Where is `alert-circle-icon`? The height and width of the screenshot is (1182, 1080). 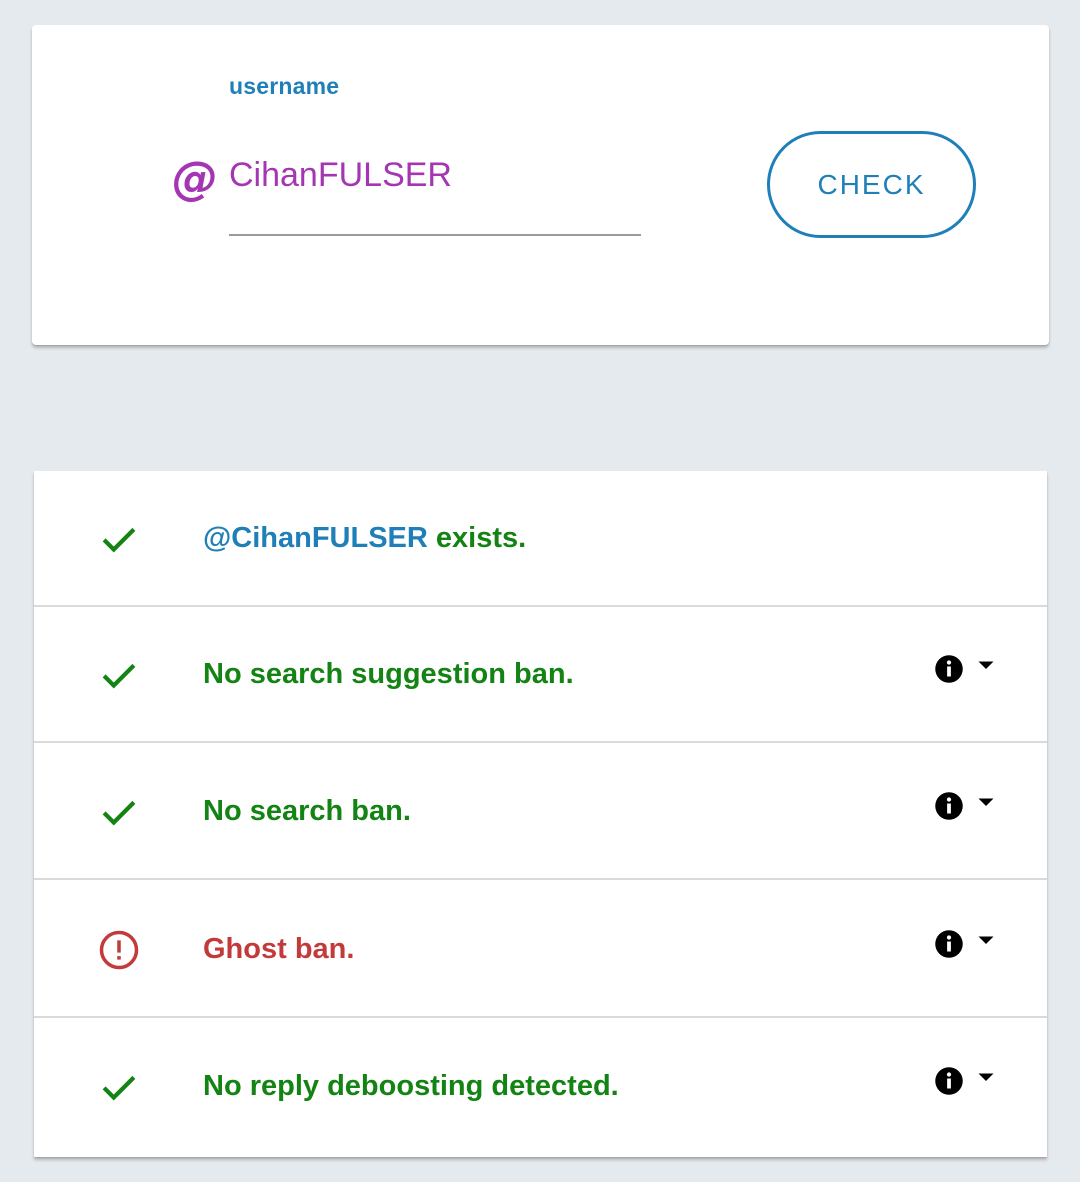 alert-circle-icon is located at coordinates (119, 950).